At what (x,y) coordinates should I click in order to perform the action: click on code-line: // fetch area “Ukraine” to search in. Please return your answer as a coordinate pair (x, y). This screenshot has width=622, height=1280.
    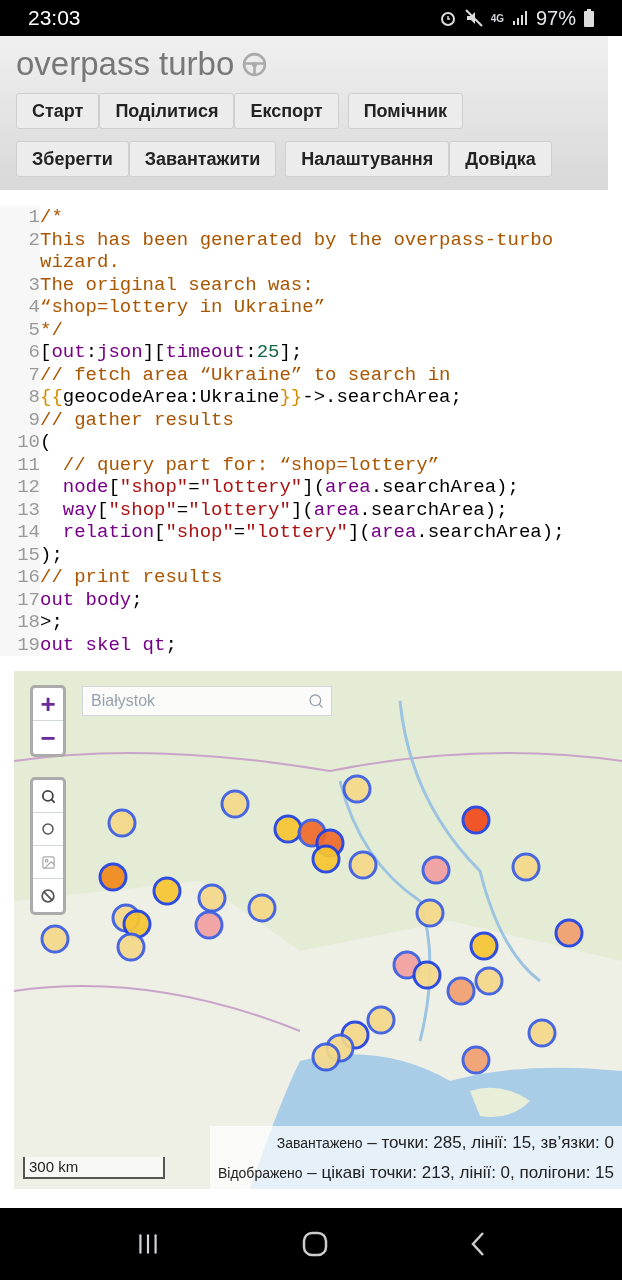
    Looking at the image, I should click on (246, 374).